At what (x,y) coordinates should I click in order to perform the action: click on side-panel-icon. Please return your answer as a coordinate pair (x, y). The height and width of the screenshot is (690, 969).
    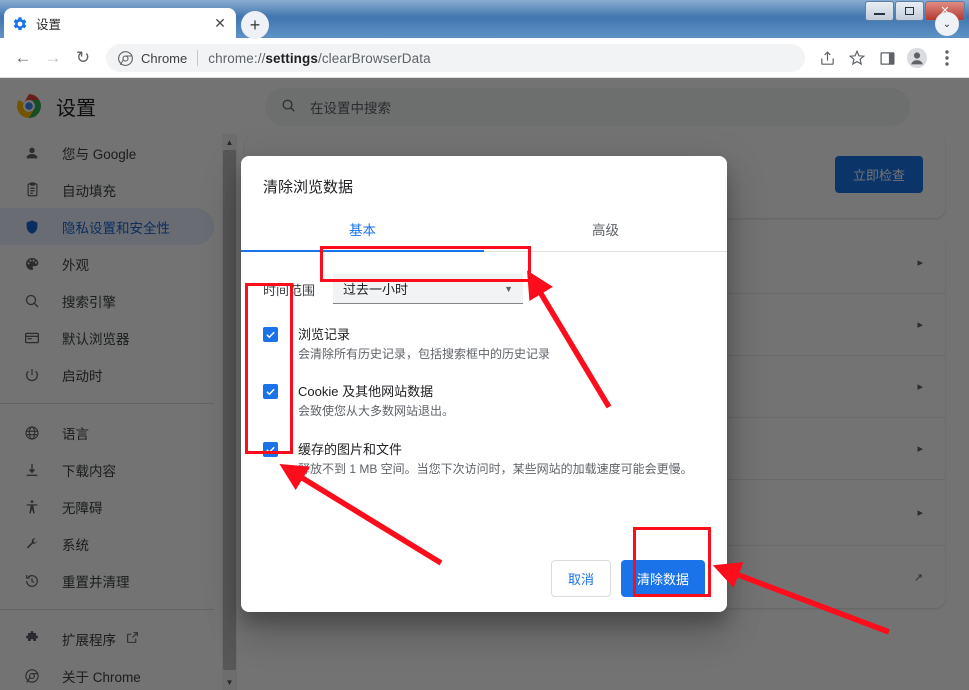
    Looking at the image, I should click on (887, 58).